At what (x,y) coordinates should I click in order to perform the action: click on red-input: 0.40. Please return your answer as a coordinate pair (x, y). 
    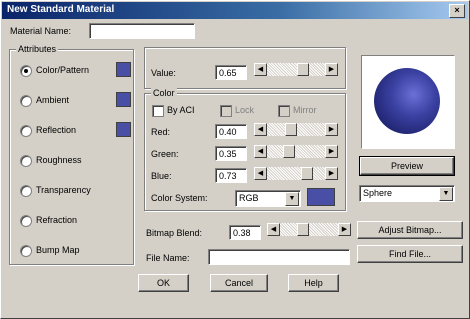
    Looking at the image, I should click on (231, 131).